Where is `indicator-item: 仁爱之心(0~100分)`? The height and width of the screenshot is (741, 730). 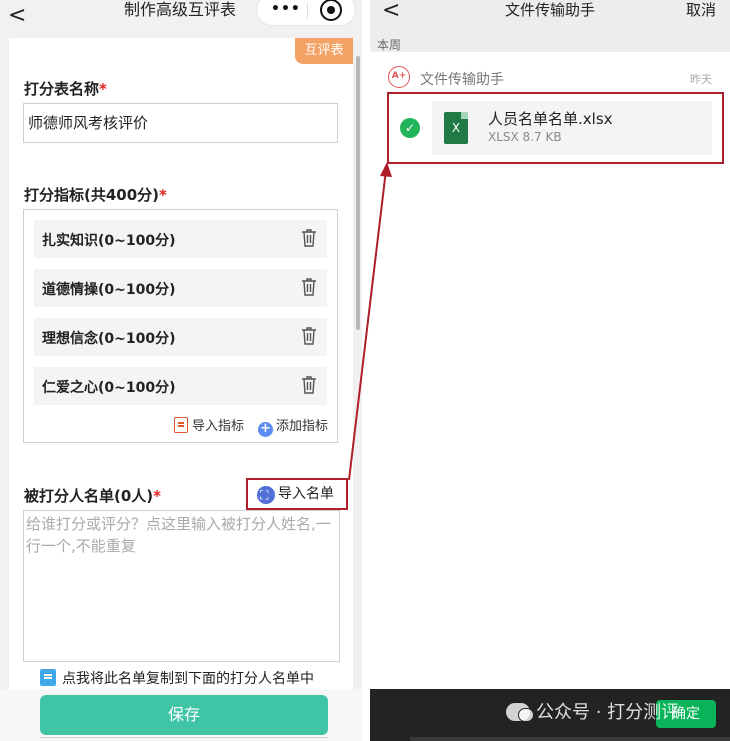
indicator-item: 仁爱之心(0~100分) is located at coordinates (180, 386).